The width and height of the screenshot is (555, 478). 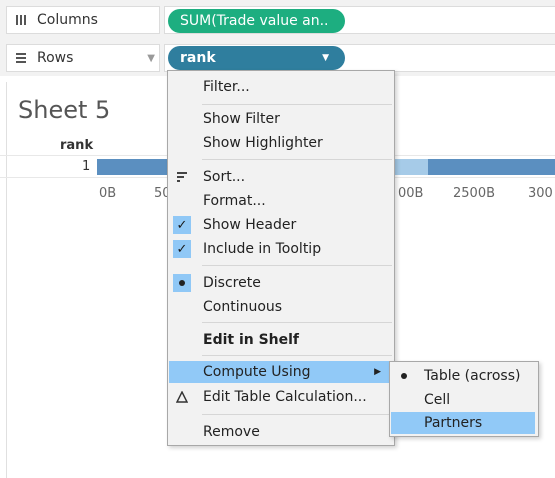 I want to click on compute-using-submenu: Table (across) Cell Partners, so click(x=464, y=399).